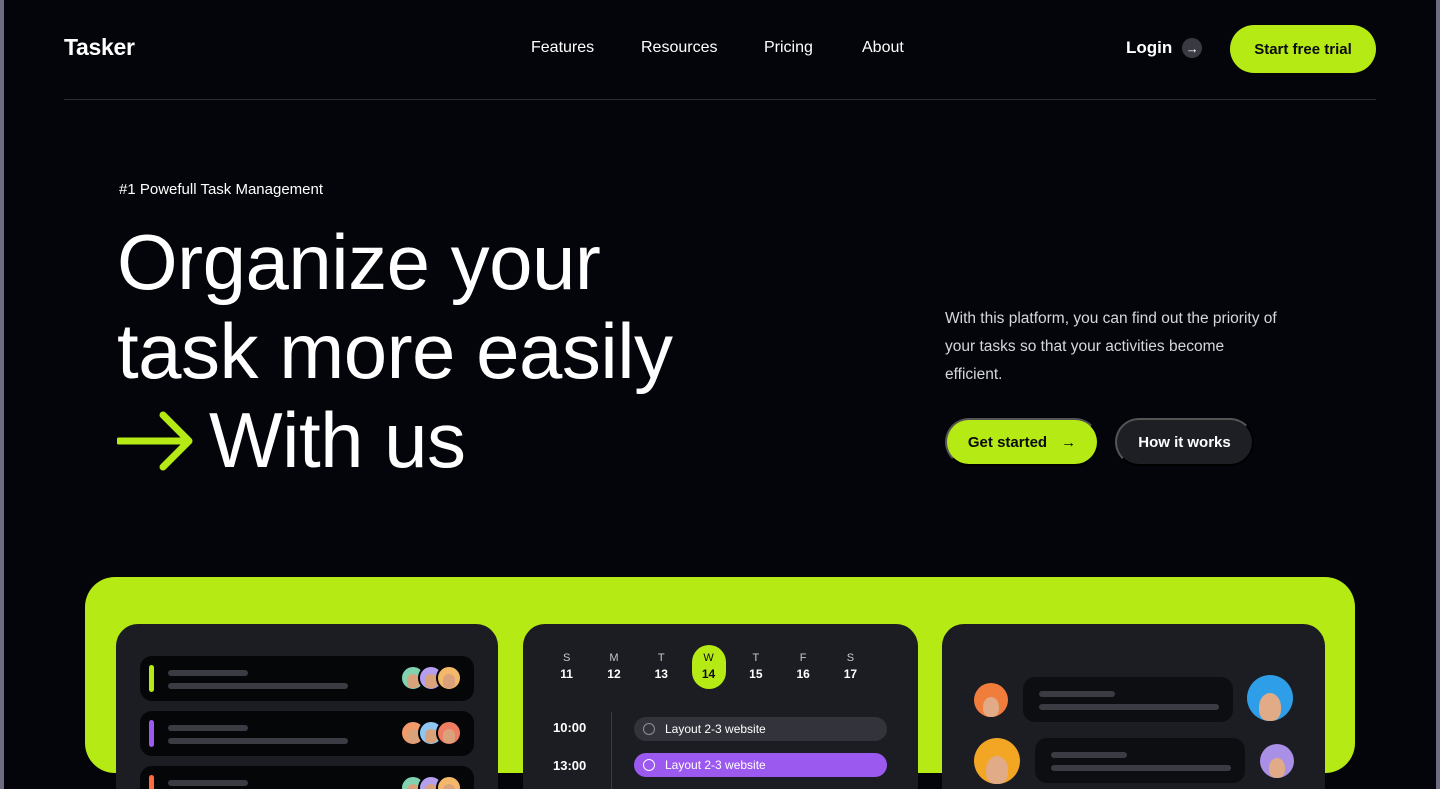 The width and height of the screenshot is (1440, 789). I want to click on tasks-card, so click(307, 706).